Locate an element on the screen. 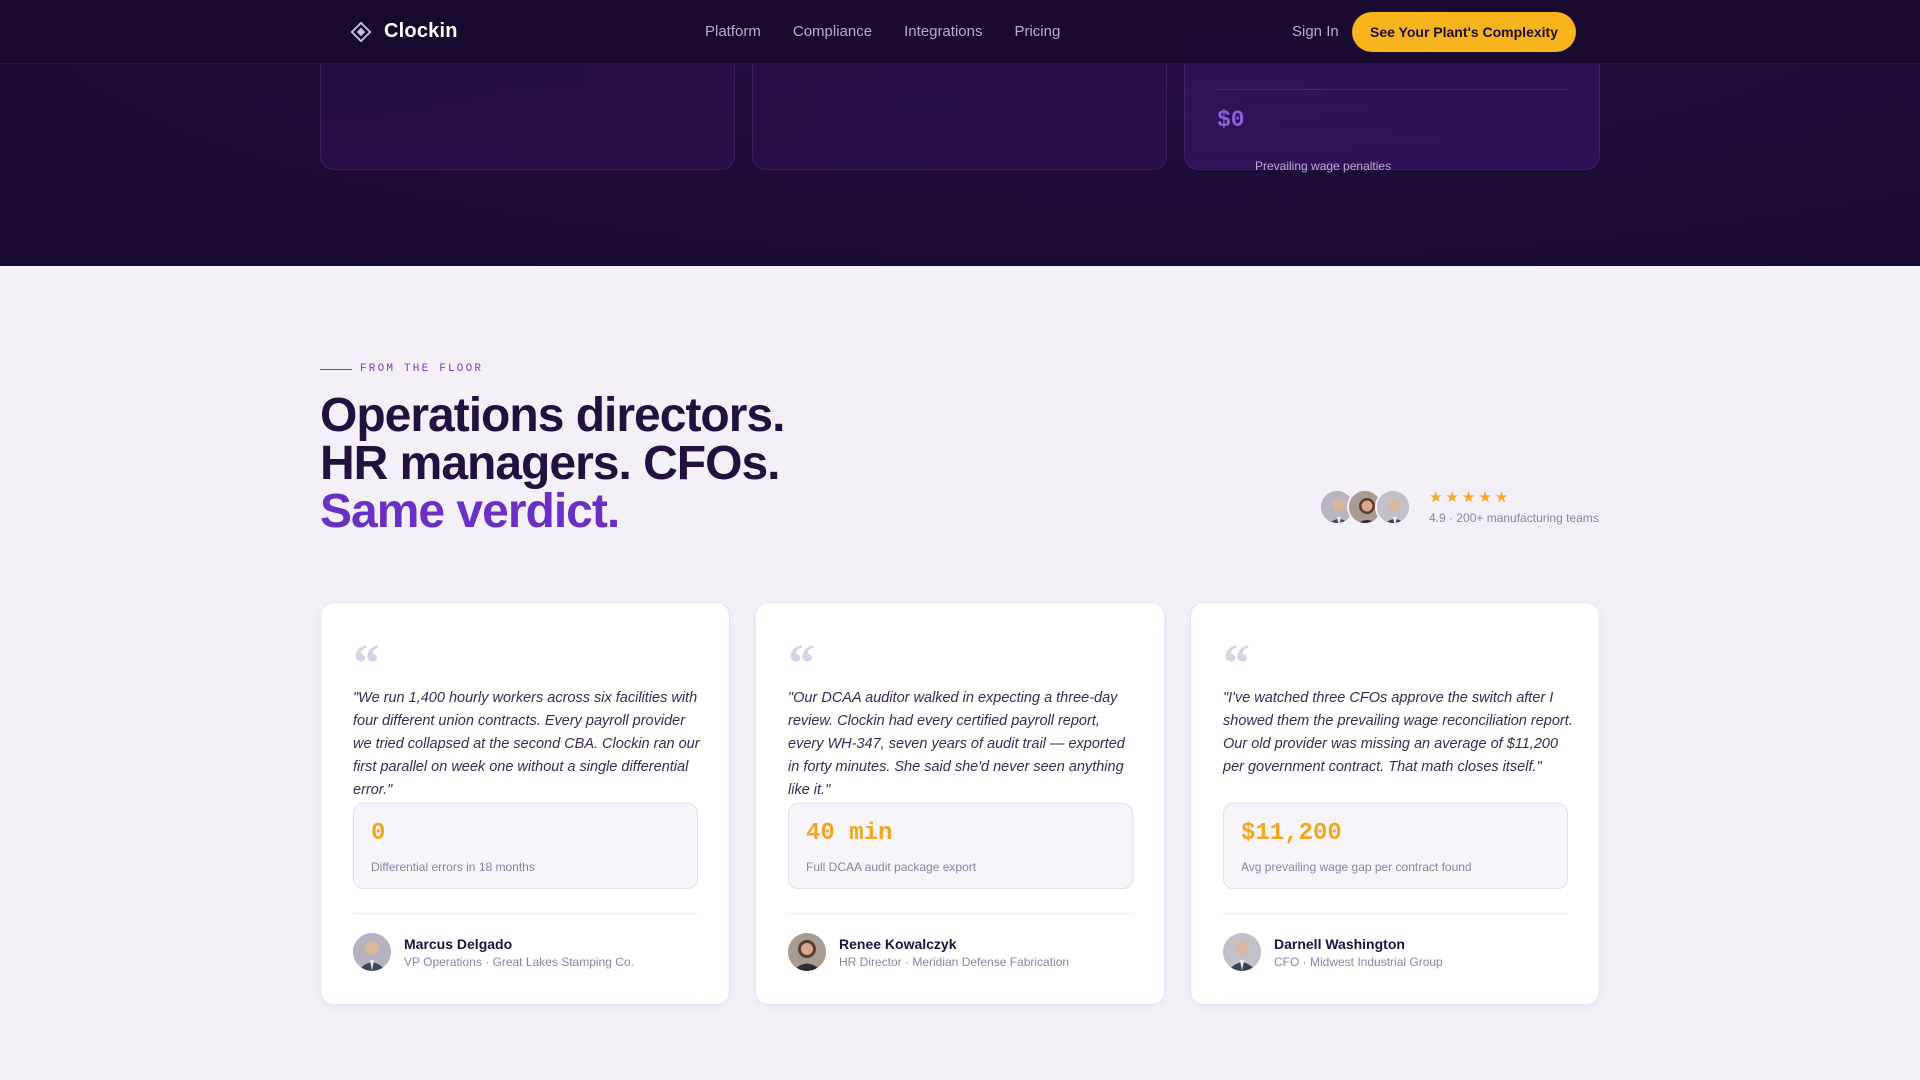  avatar-stack is located at coordinates (1365, 506).